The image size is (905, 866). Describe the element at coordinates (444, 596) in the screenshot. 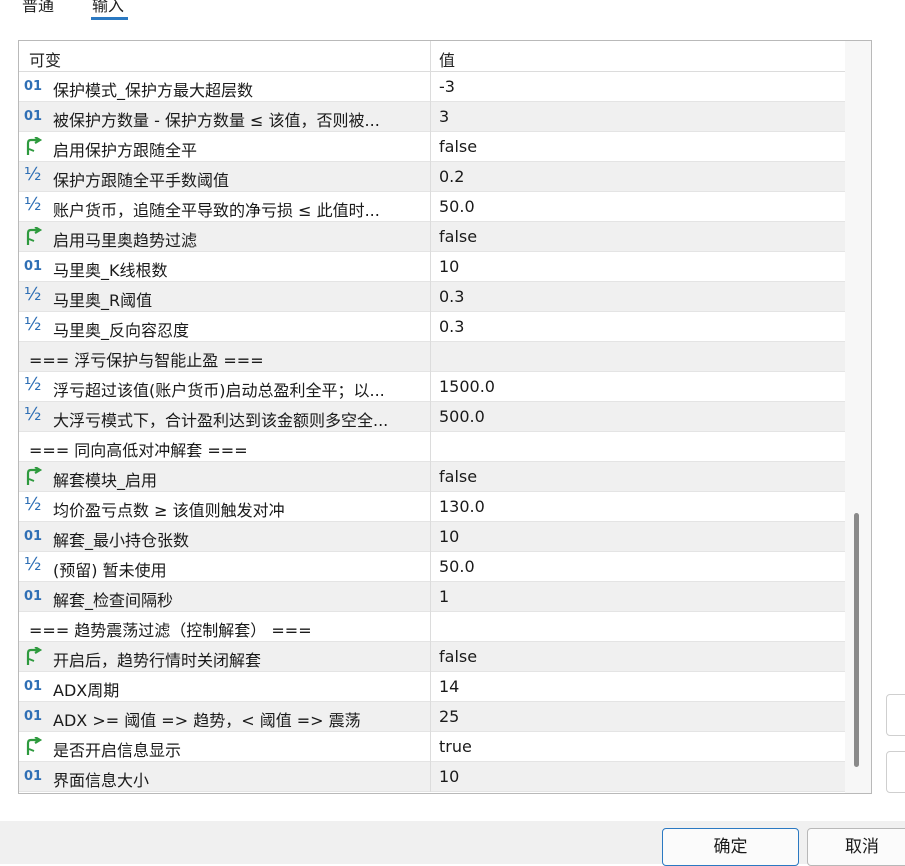

I see `parameter-value: 1` at that location.